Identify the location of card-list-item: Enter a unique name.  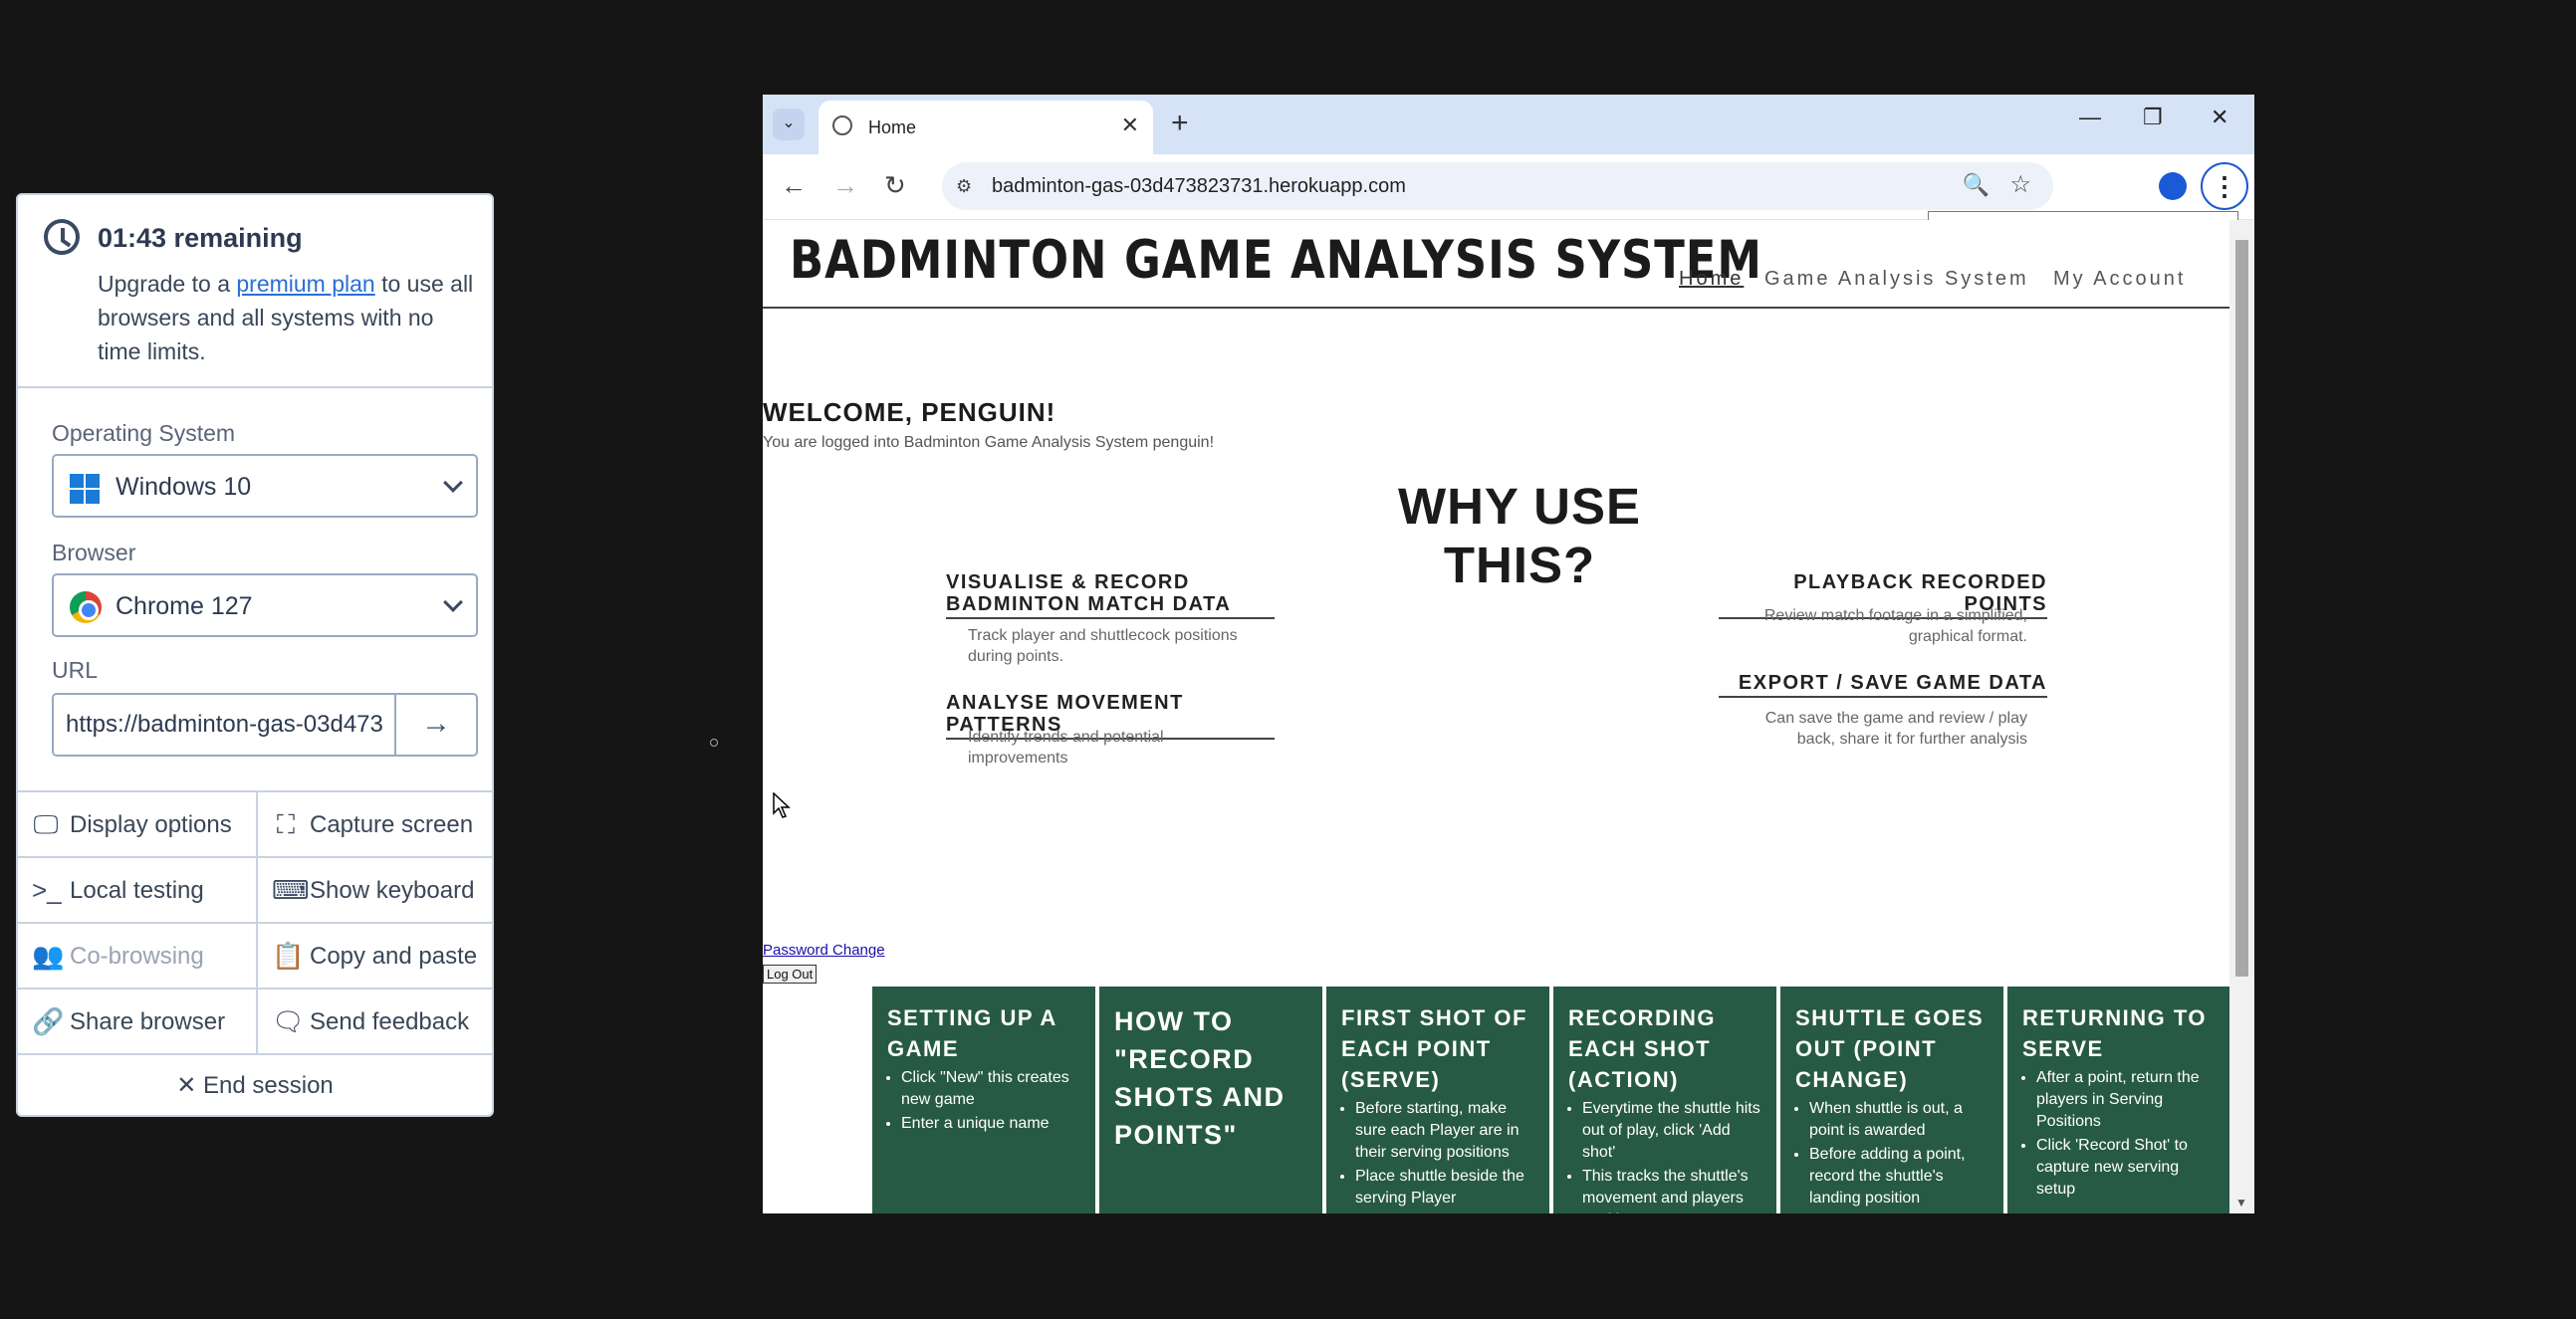
(993, 1124).